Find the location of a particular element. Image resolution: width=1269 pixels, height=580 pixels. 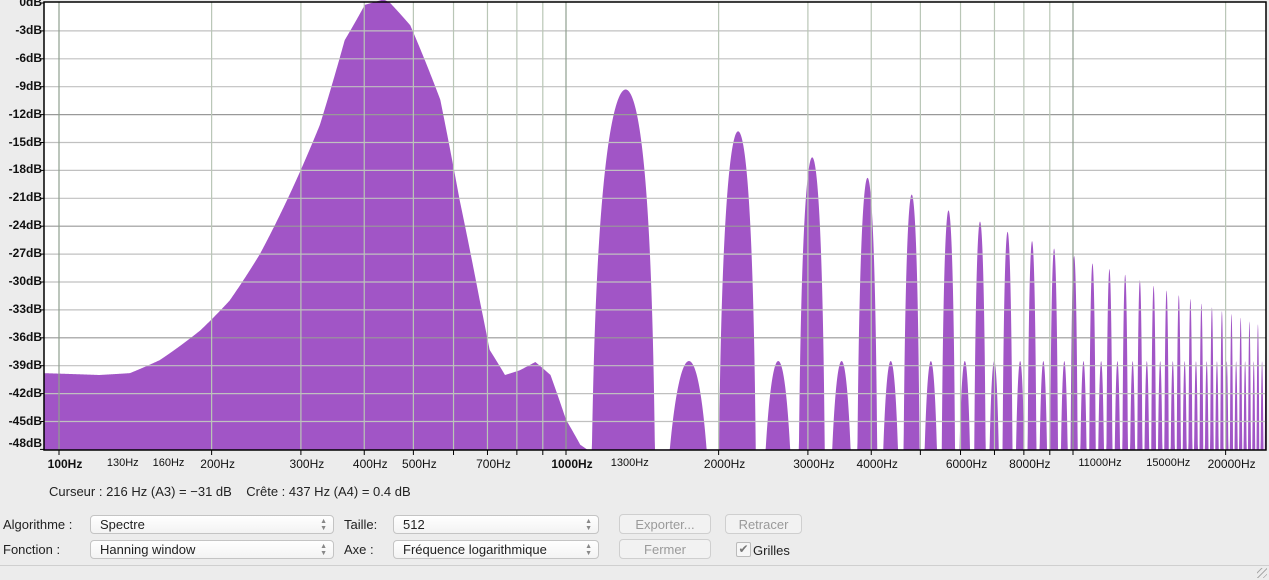

x-tick-label: 20000Hz is located at coordinates (1231, 464).